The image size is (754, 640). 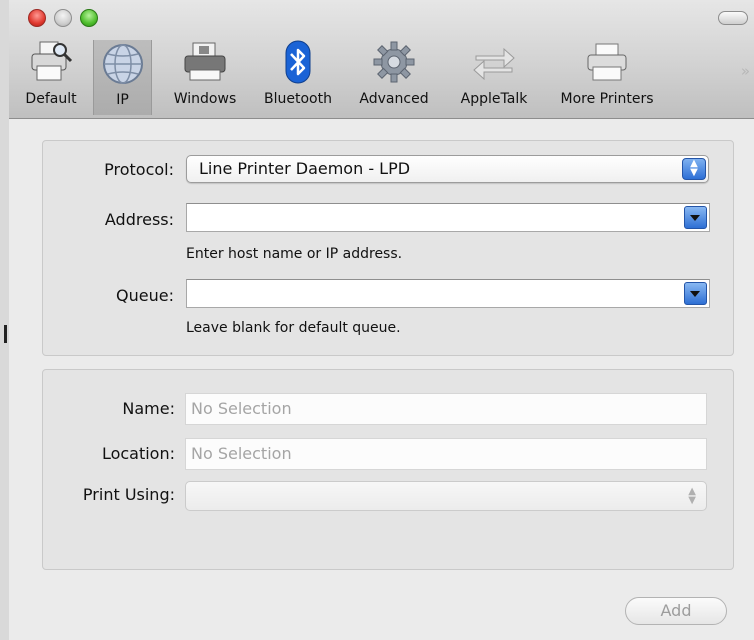 I want to click on location-placeholder: No Selection, so click(x=241, y=453).